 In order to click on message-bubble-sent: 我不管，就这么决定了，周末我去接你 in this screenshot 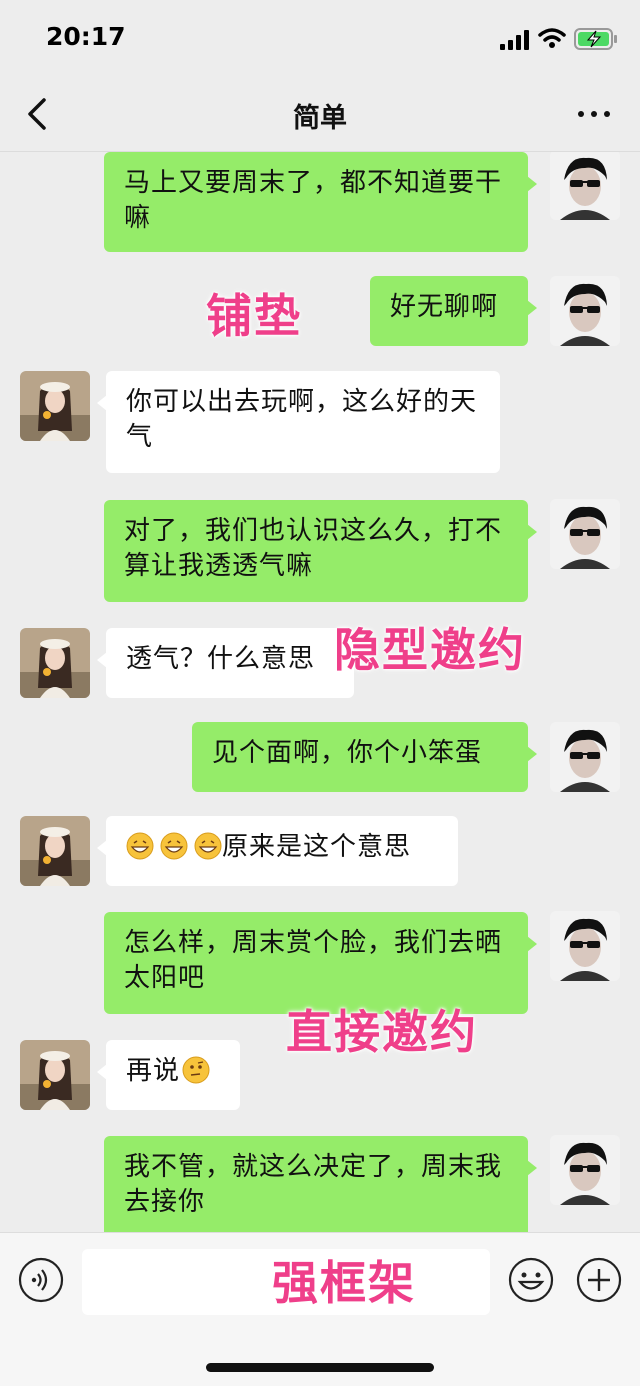, I will do `click(320, 1184)`.